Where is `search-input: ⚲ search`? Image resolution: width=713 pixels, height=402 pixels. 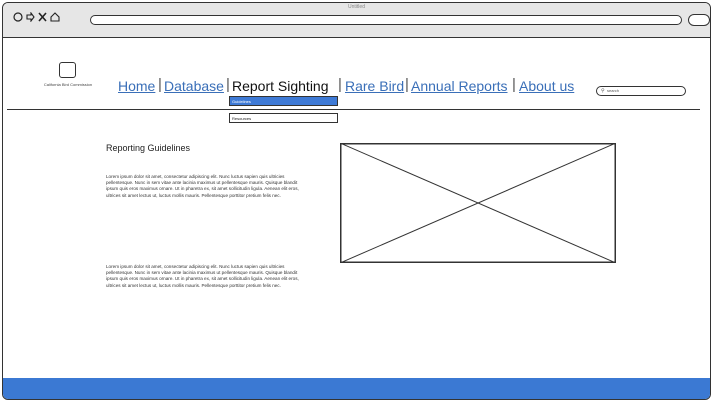 search-input: ⚲ search is located at coordinates (641, 91).